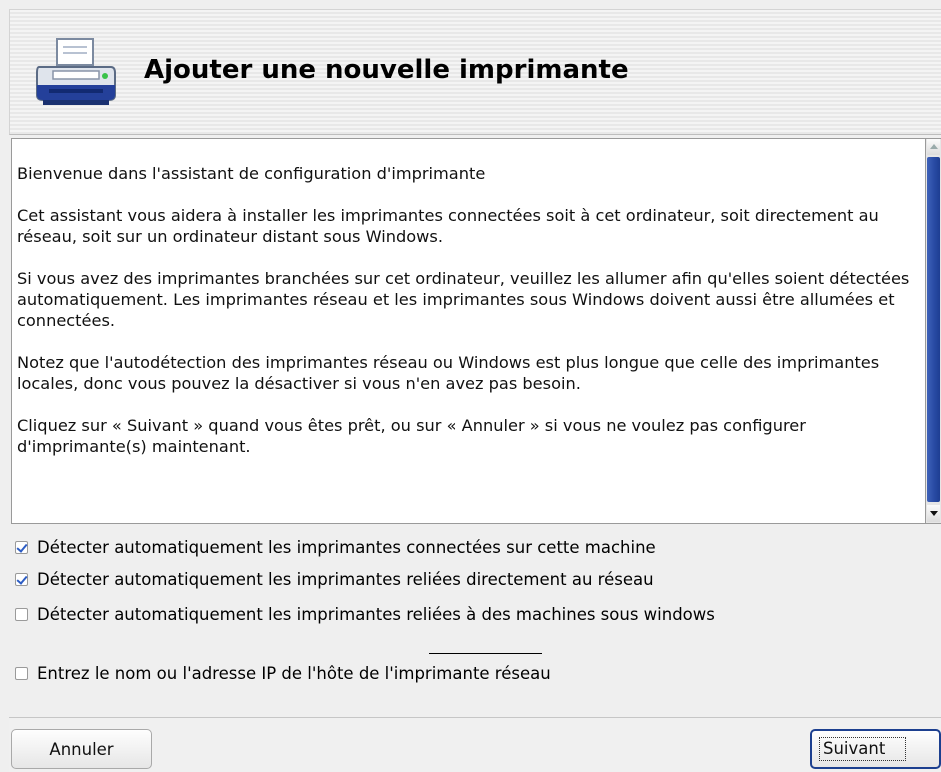 This screenshot has height=772, width=941. I want to click on next-button: Suivant, so click(875, 749).